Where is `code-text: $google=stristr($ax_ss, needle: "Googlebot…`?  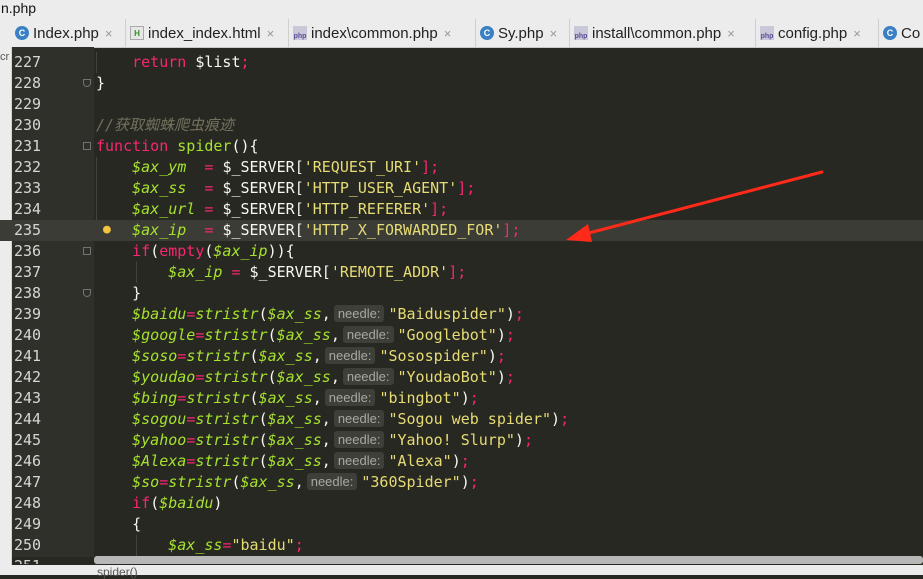 code-text: $google=stristr($ax_ss, needle: "Googlebot… is located at coordinates (323, 335).